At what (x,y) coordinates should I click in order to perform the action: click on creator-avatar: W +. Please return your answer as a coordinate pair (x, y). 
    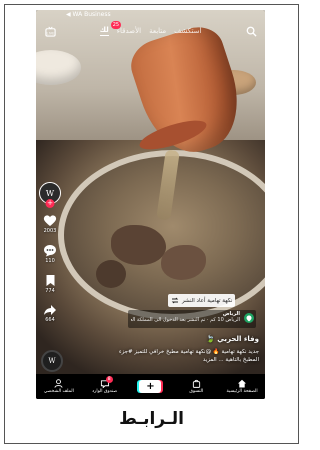
    Looking at the image, I should click on (50, 195).